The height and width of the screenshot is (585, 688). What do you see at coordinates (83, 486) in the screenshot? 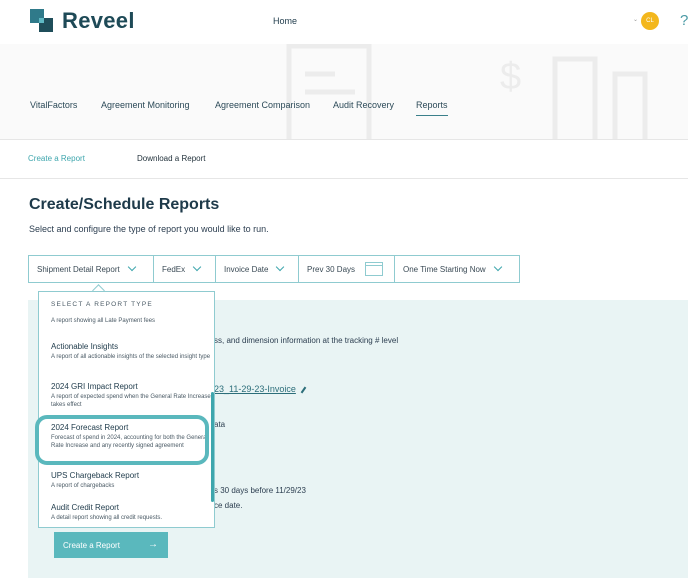
I see `option-desc: A report of chargebacks` at bounding box center [83, 486].